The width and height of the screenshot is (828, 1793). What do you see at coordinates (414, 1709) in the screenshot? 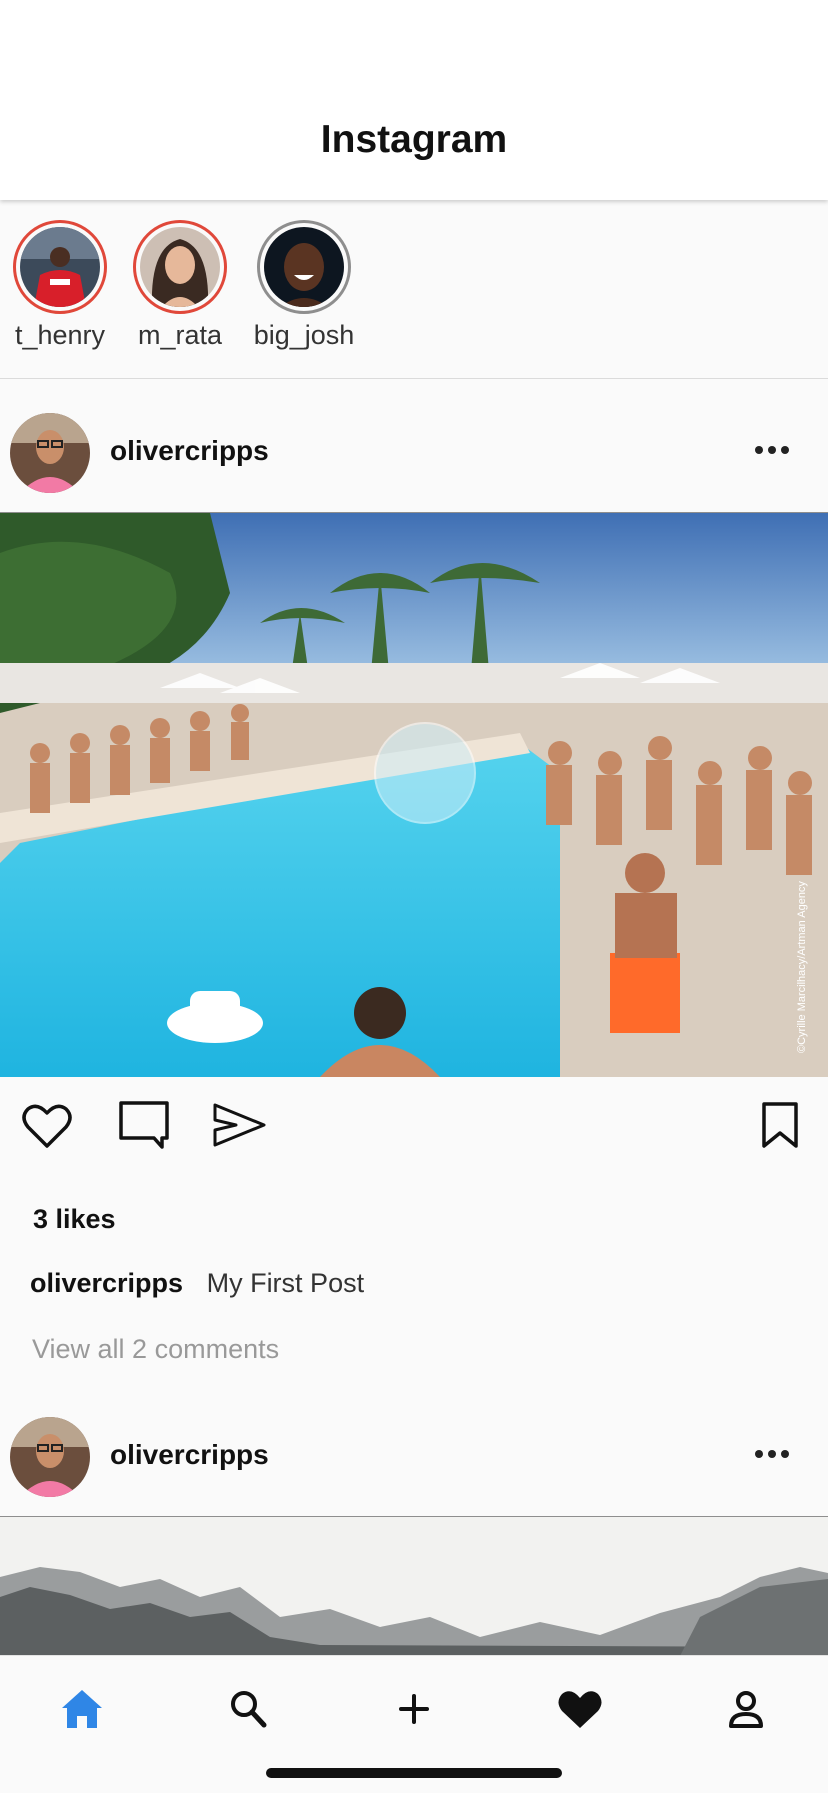
I see `add-icon` at bounding box center [414, 1709].